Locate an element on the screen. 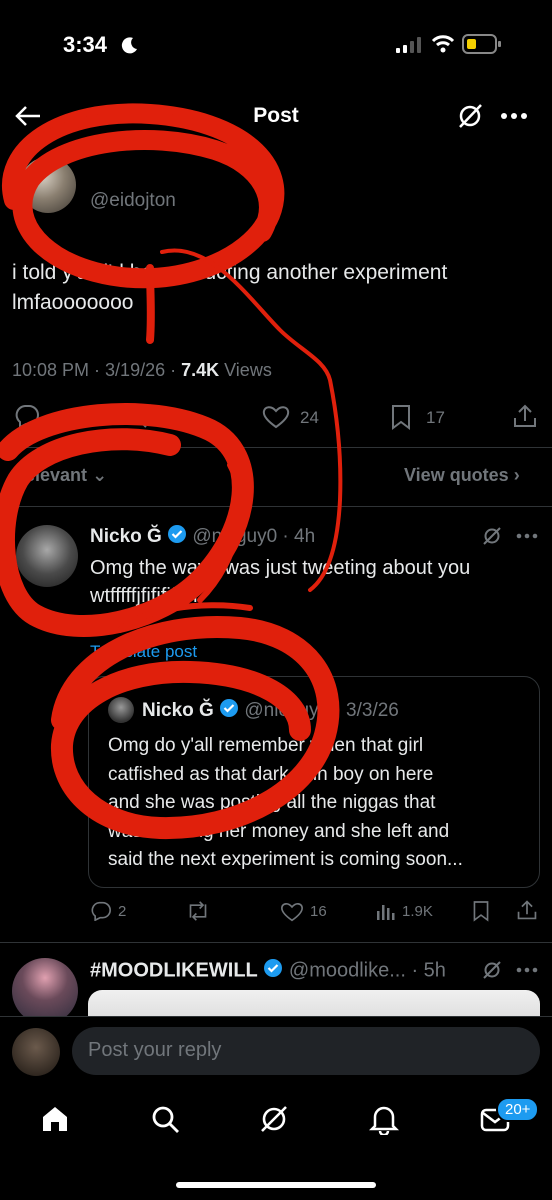 The height and width of the screenshot is (1200, 552). status-bar: 3:34 is located at coordinates (276, 45).